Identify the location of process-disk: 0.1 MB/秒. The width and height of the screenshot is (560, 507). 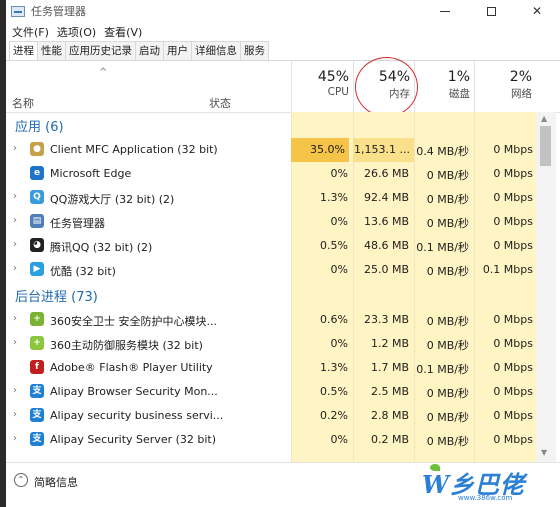
(442, 369).